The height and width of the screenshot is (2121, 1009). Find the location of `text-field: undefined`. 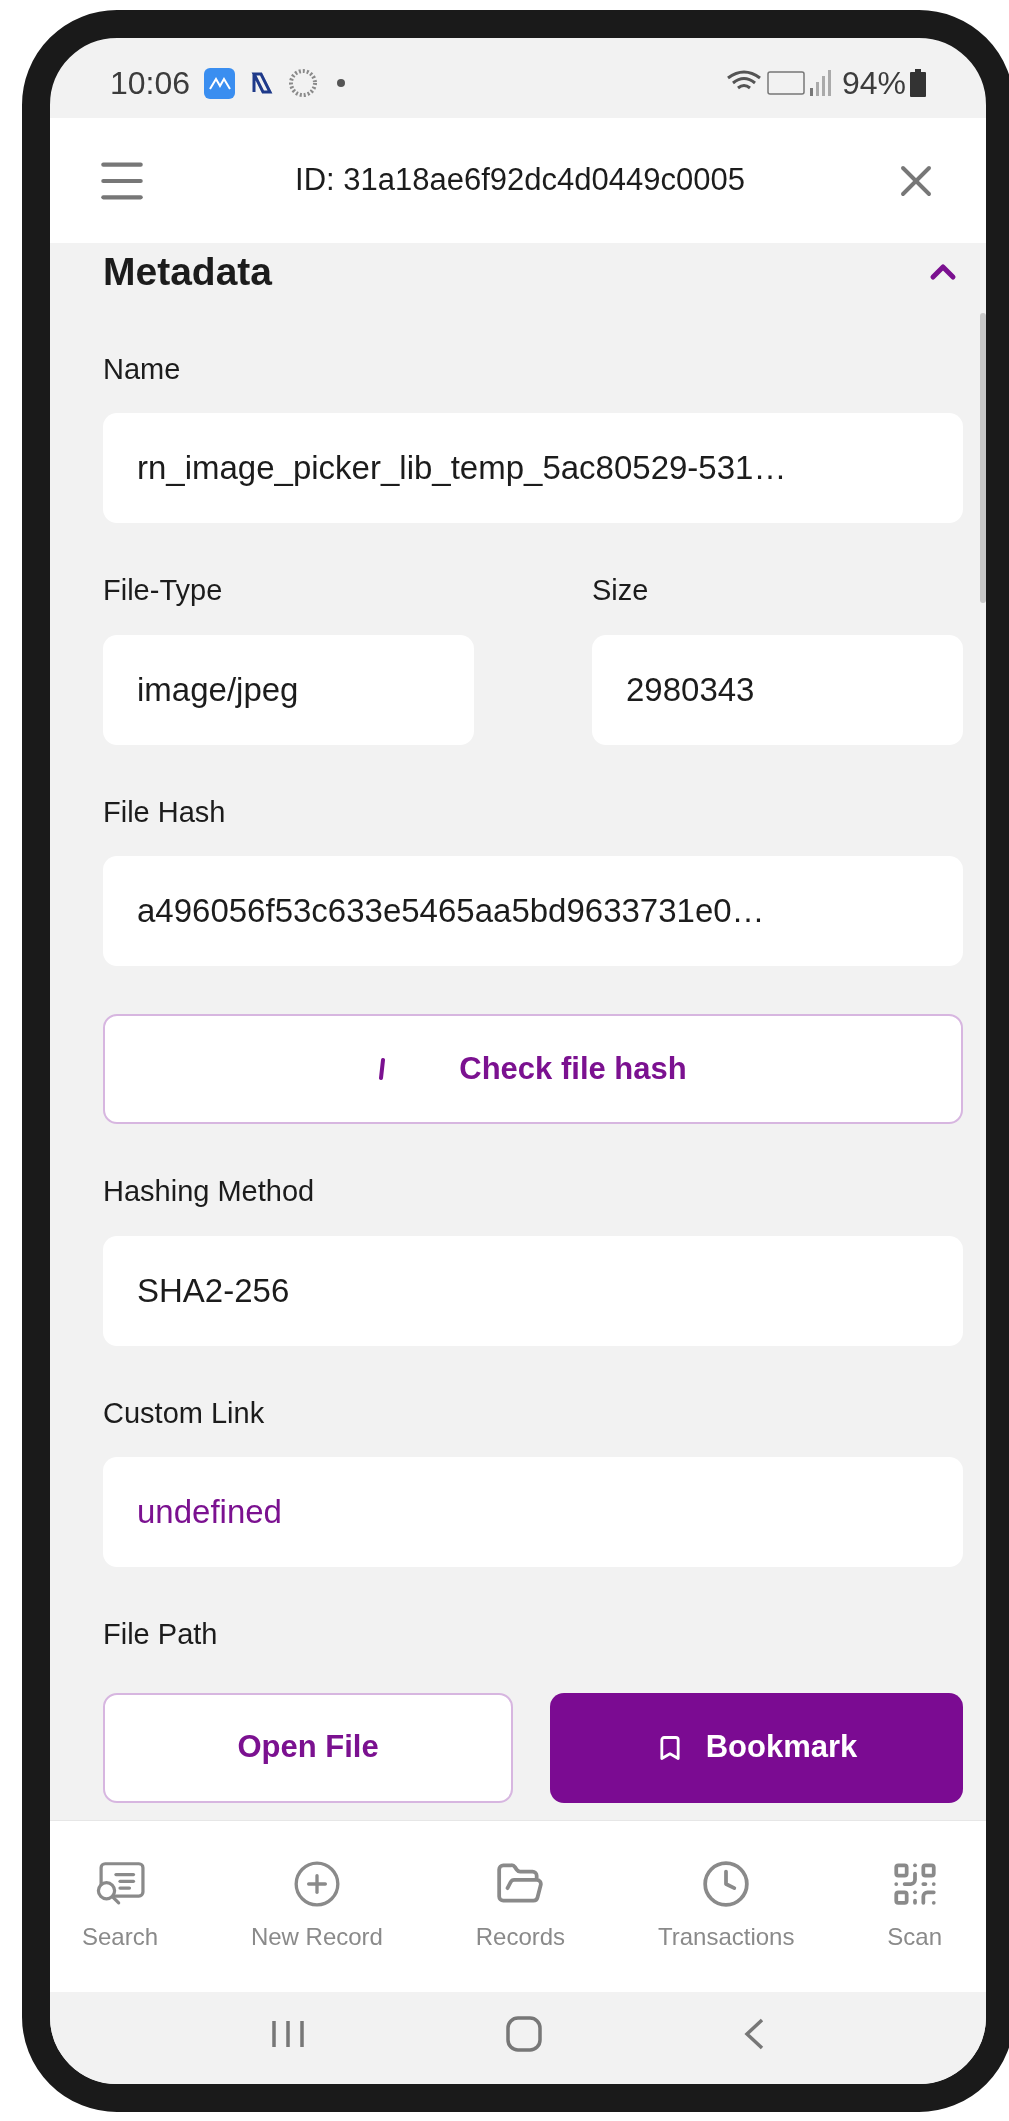

text-field: undefined is located at coordinates (533, 1512).